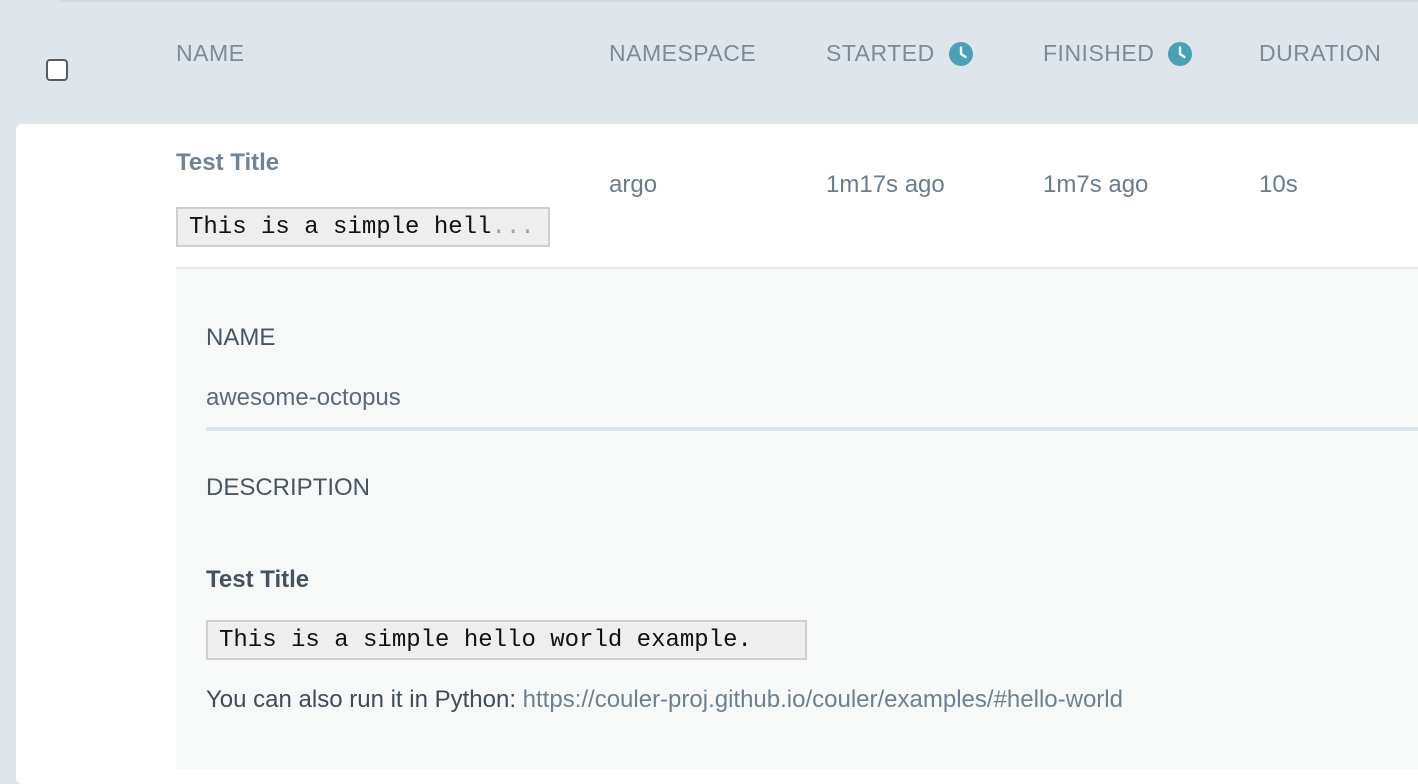 The width and height of the screenshot is (1418, 784). I want to click on description-text-prefix: You can also run it in Python:, so click(364, 699).